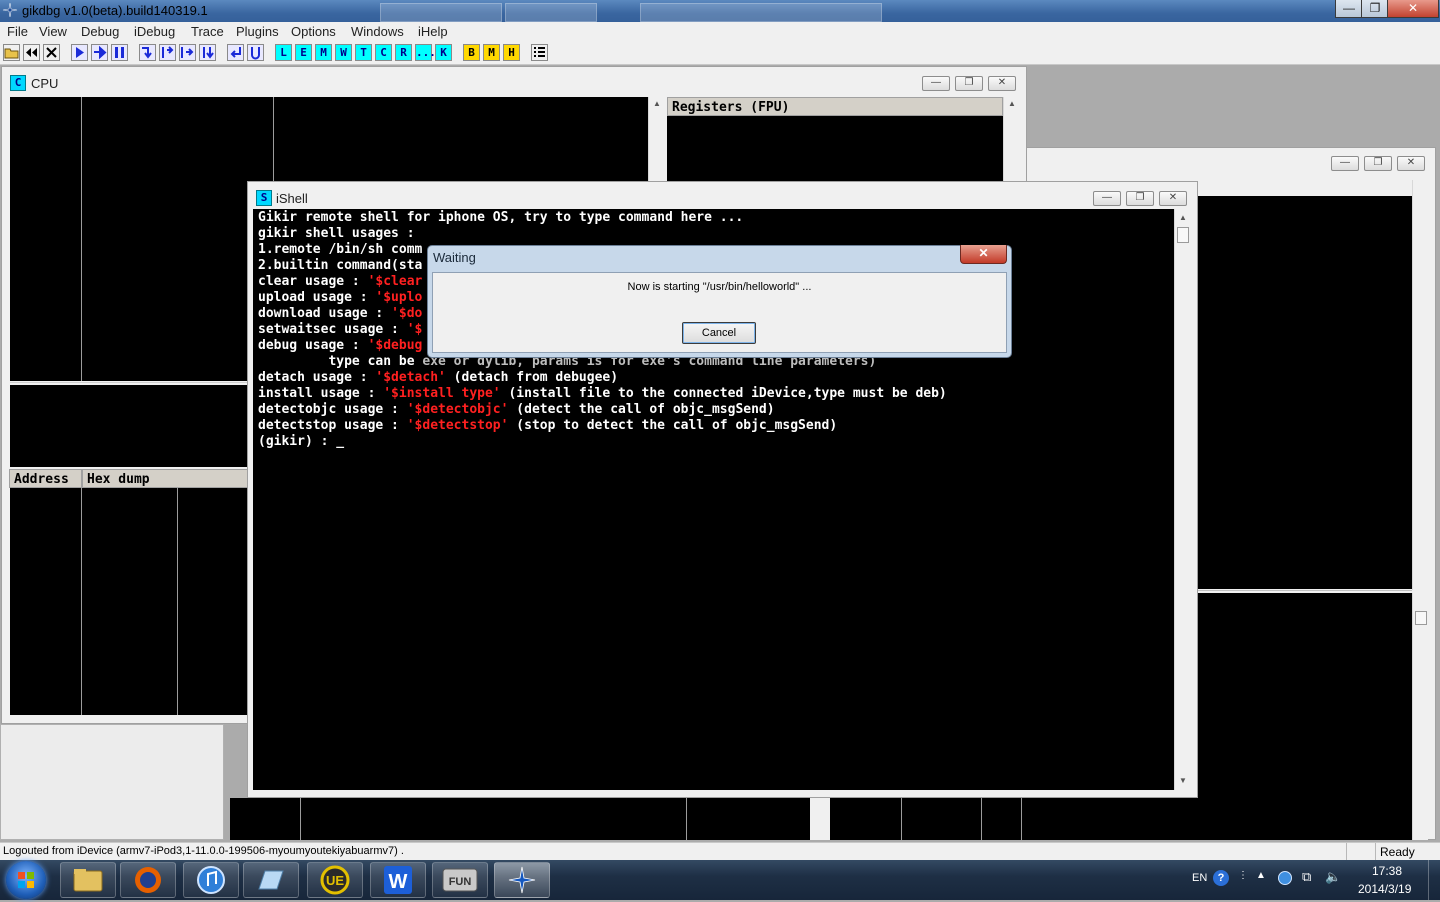 This screenshot has height=902, width=1440. Describe the element at coordinates (235, 52) in the screenshot. I see `return-icon` at that location.